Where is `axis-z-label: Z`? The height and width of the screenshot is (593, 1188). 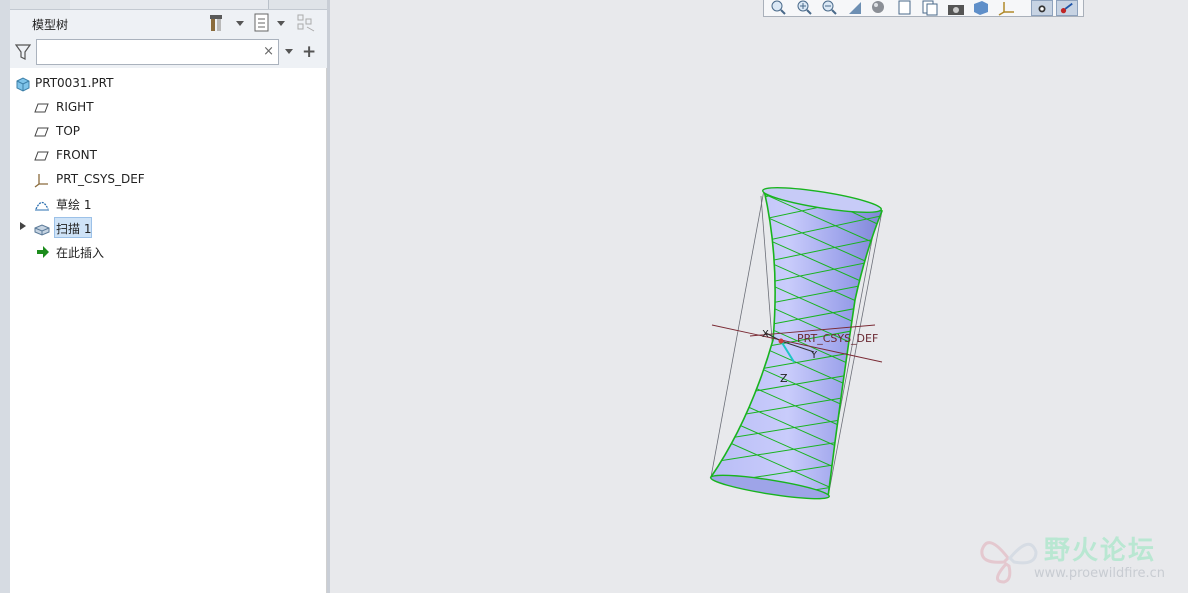
axis-z-label: Z is located at coordinates (784, 378).